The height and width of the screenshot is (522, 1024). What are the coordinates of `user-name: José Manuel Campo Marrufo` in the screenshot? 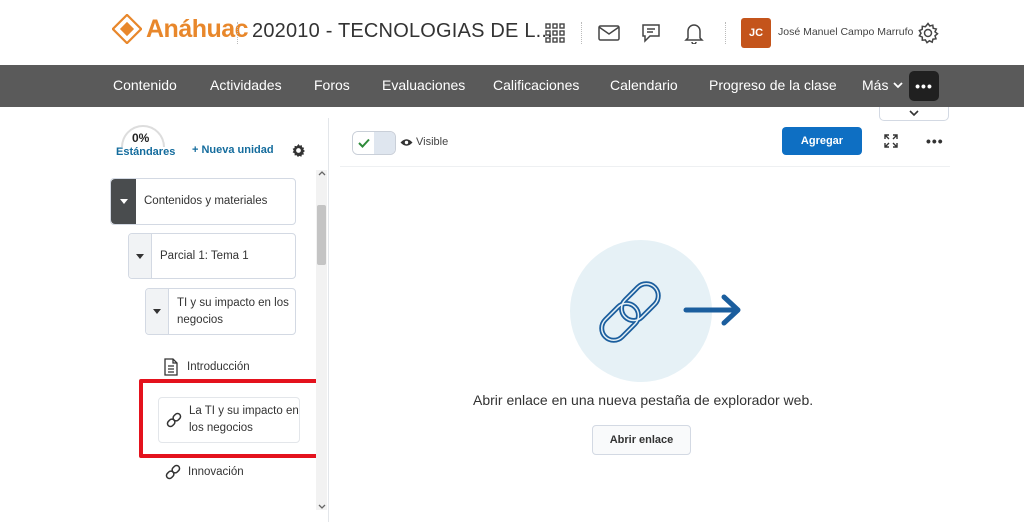 It's located at (845, 32).